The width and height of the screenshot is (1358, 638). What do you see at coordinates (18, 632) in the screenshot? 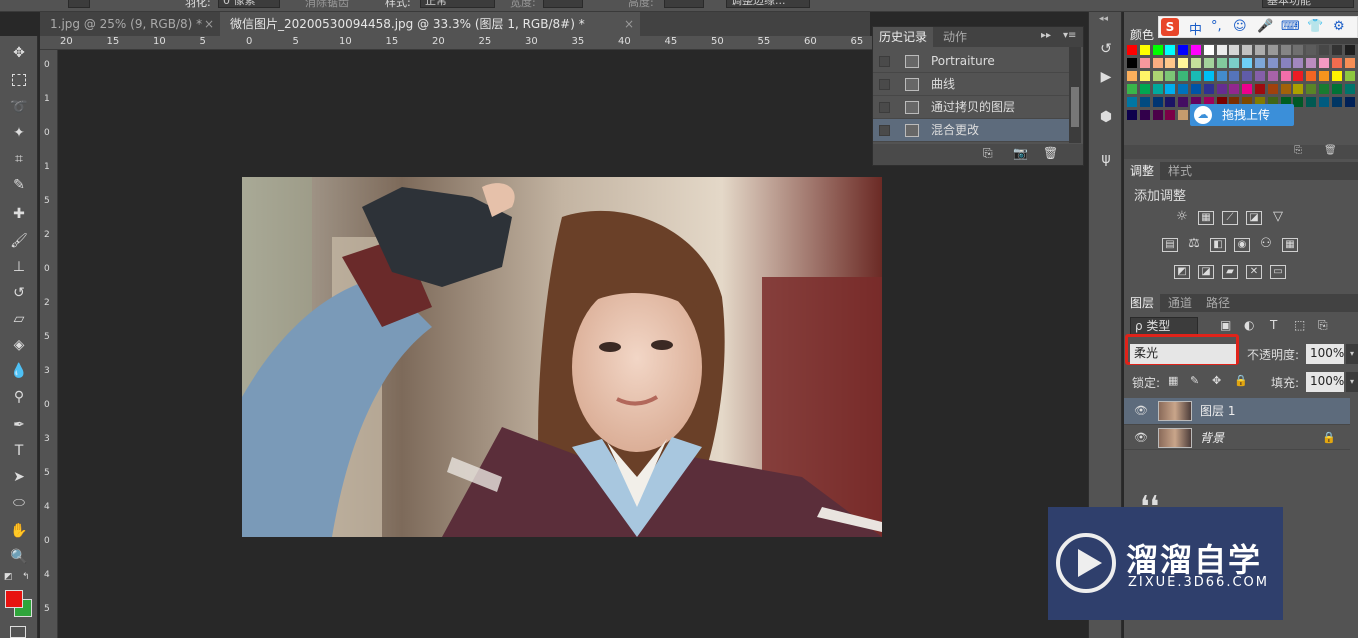
I see `quick-mask-icon` at bounding box center [18, 632].